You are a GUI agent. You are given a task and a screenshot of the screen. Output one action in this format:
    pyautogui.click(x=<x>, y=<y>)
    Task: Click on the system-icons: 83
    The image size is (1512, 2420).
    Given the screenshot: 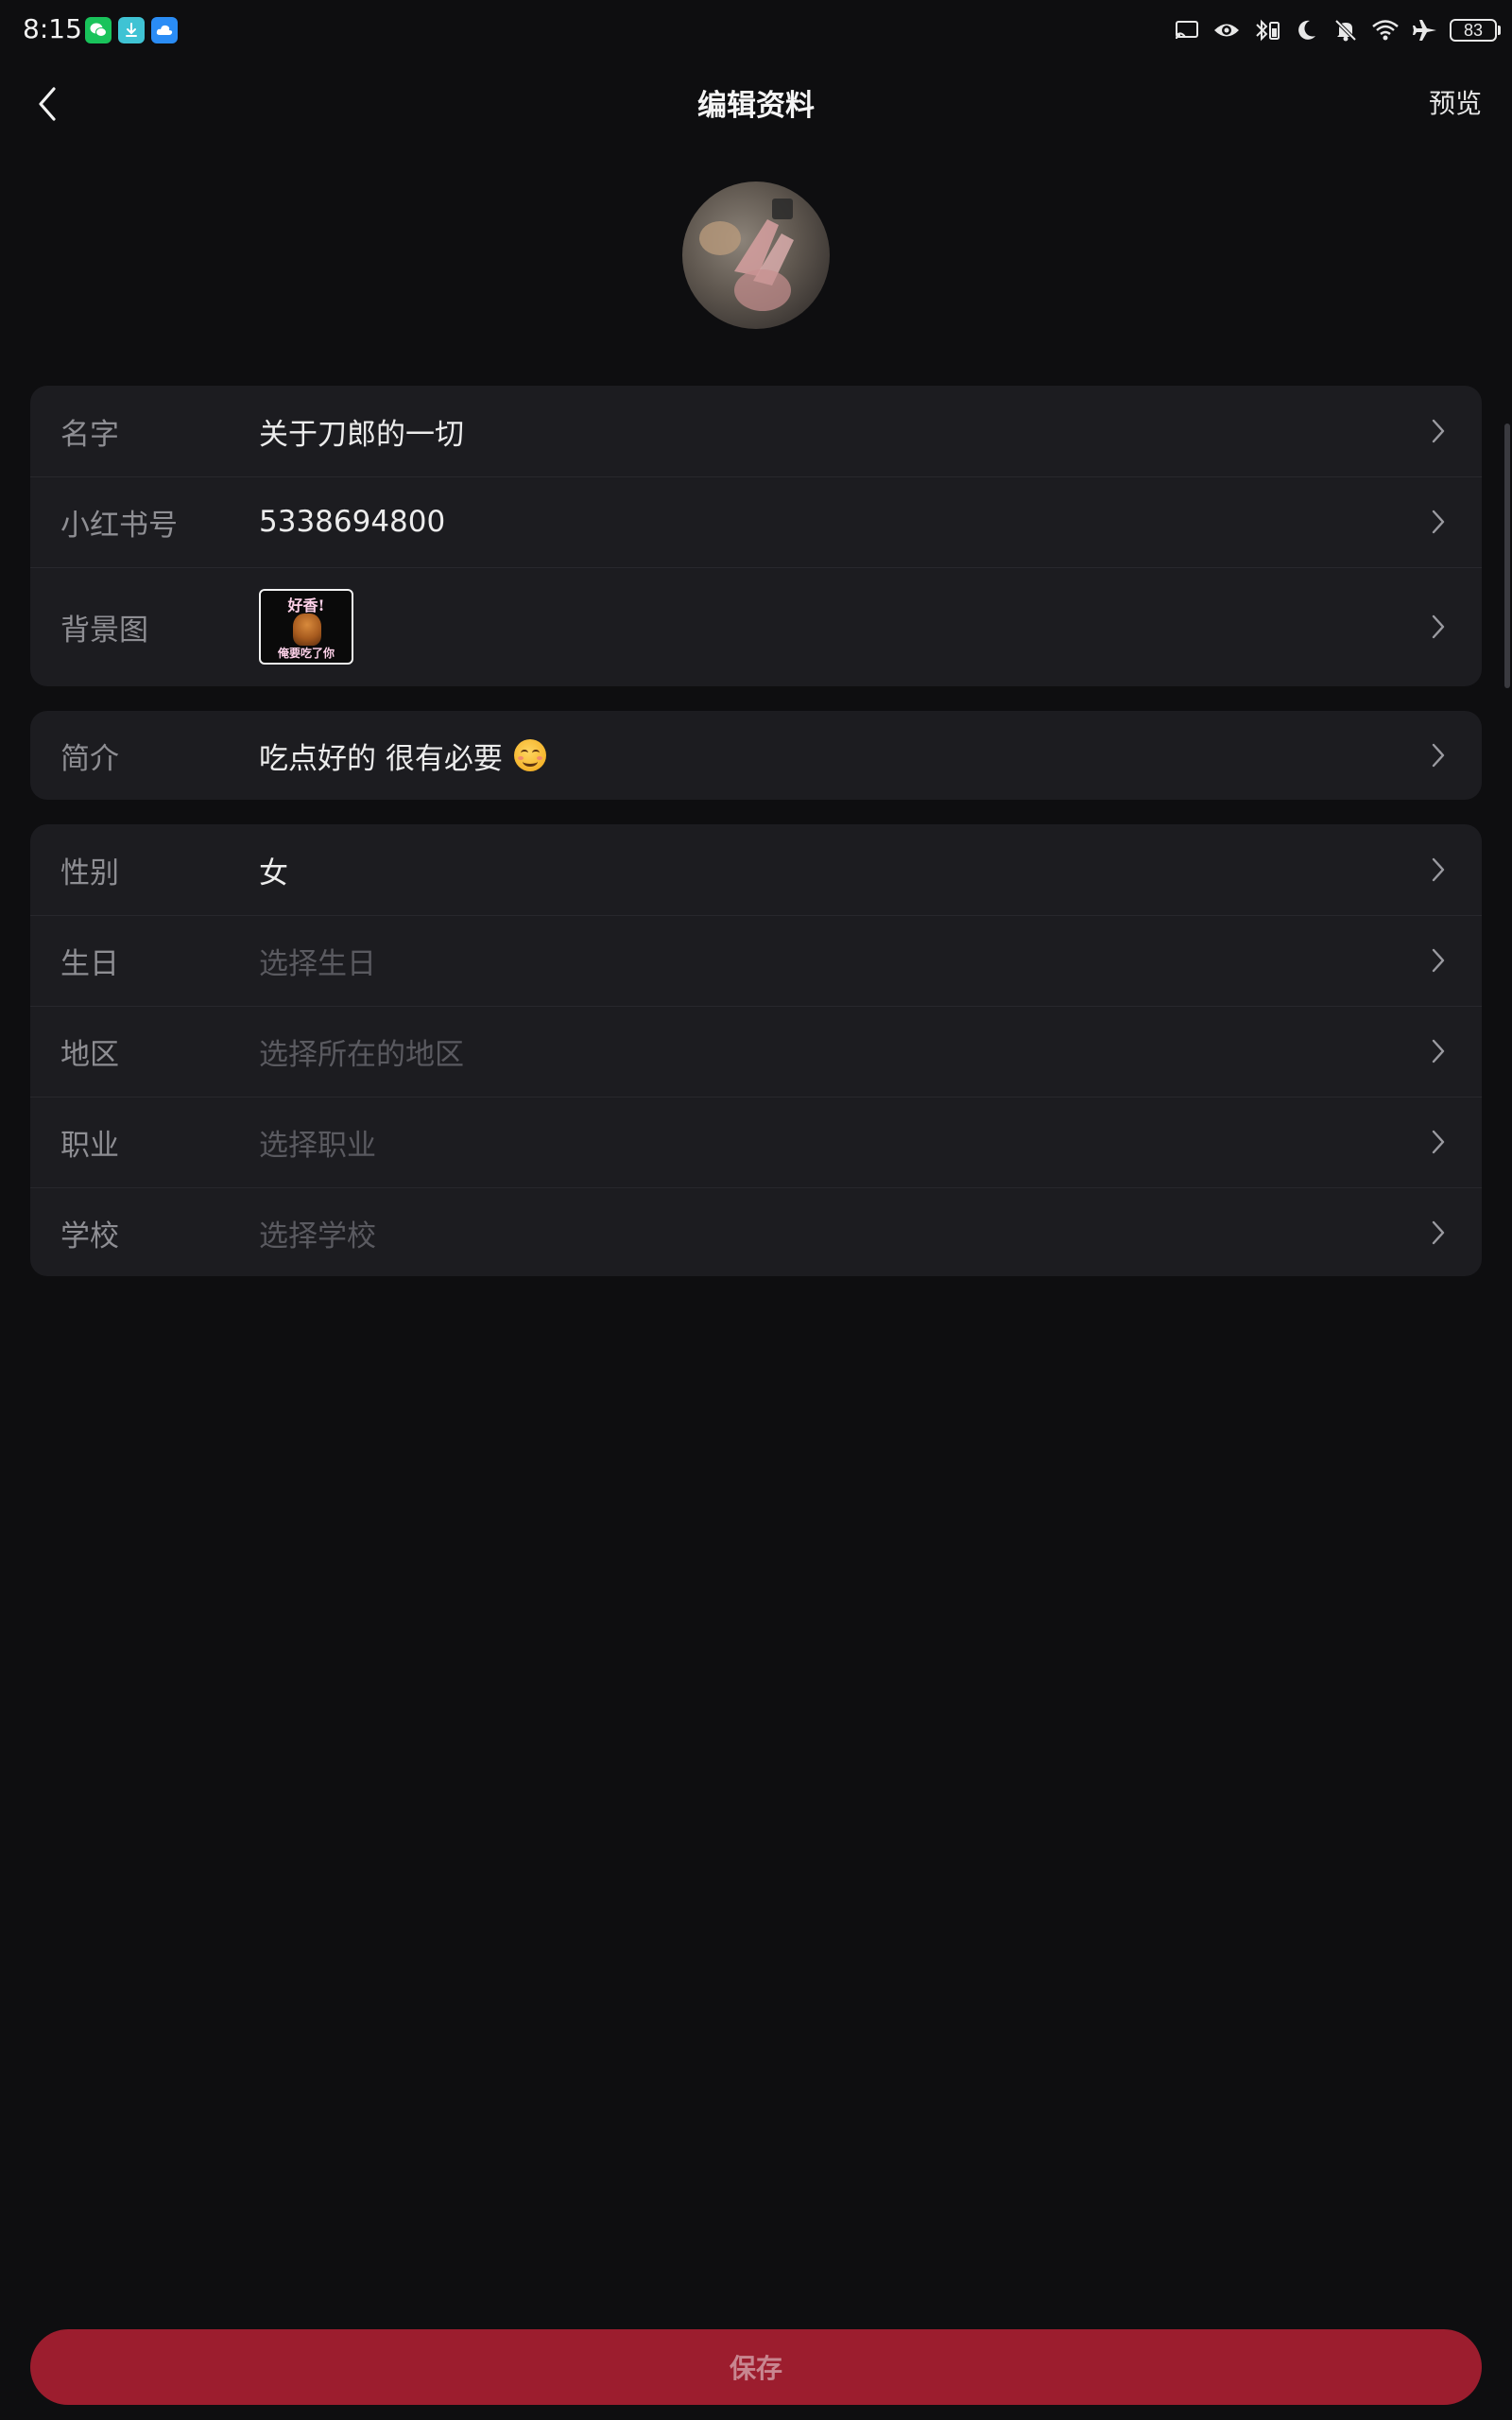 What is the action you would take?
    pyautogui.click(x=1336, y=30)
    